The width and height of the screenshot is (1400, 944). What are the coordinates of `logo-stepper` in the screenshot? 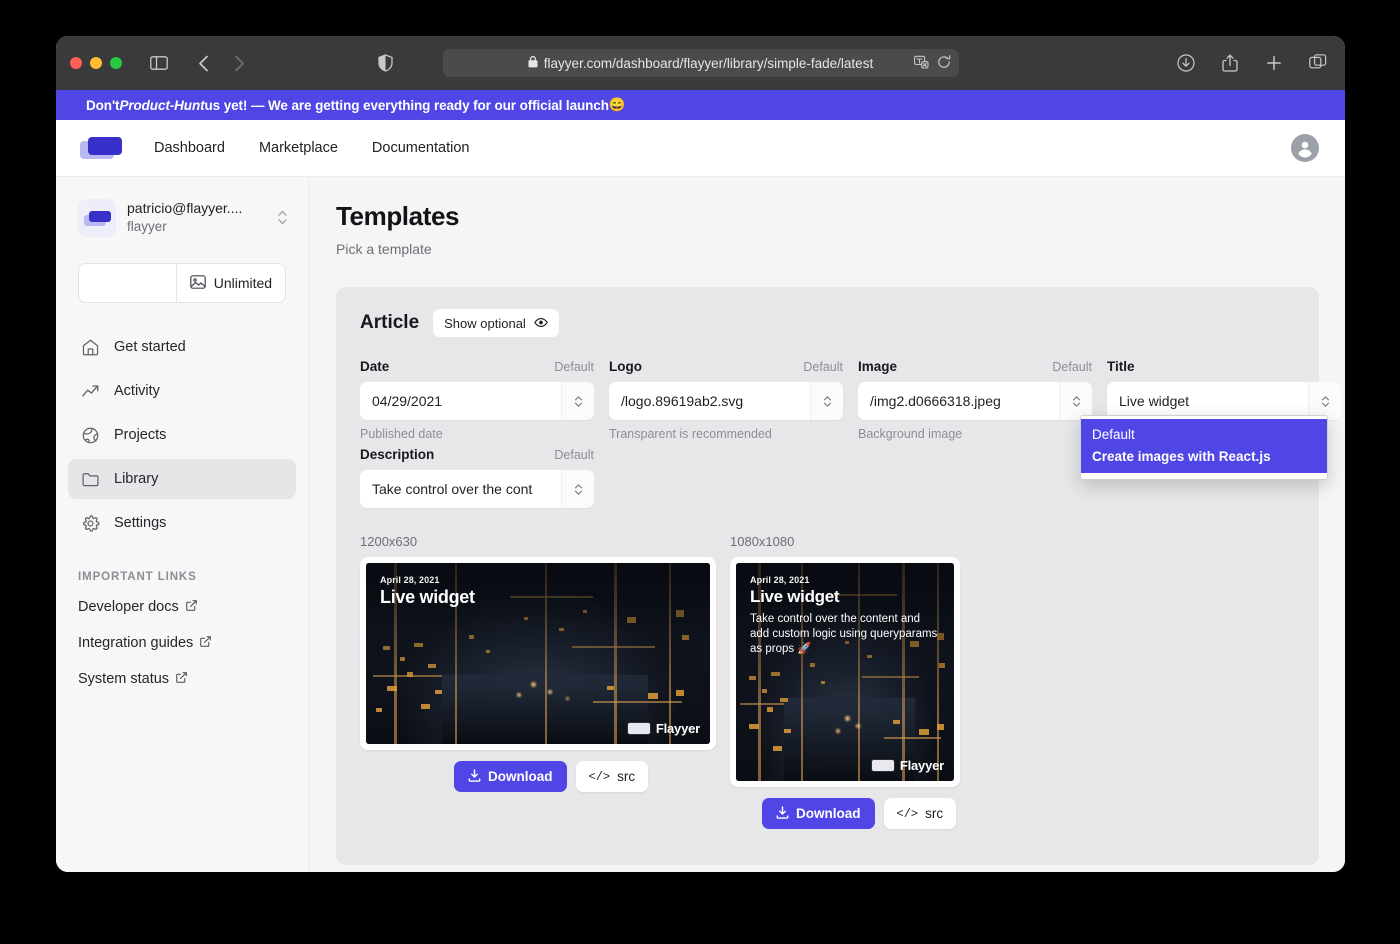 It's located at (826, 401).